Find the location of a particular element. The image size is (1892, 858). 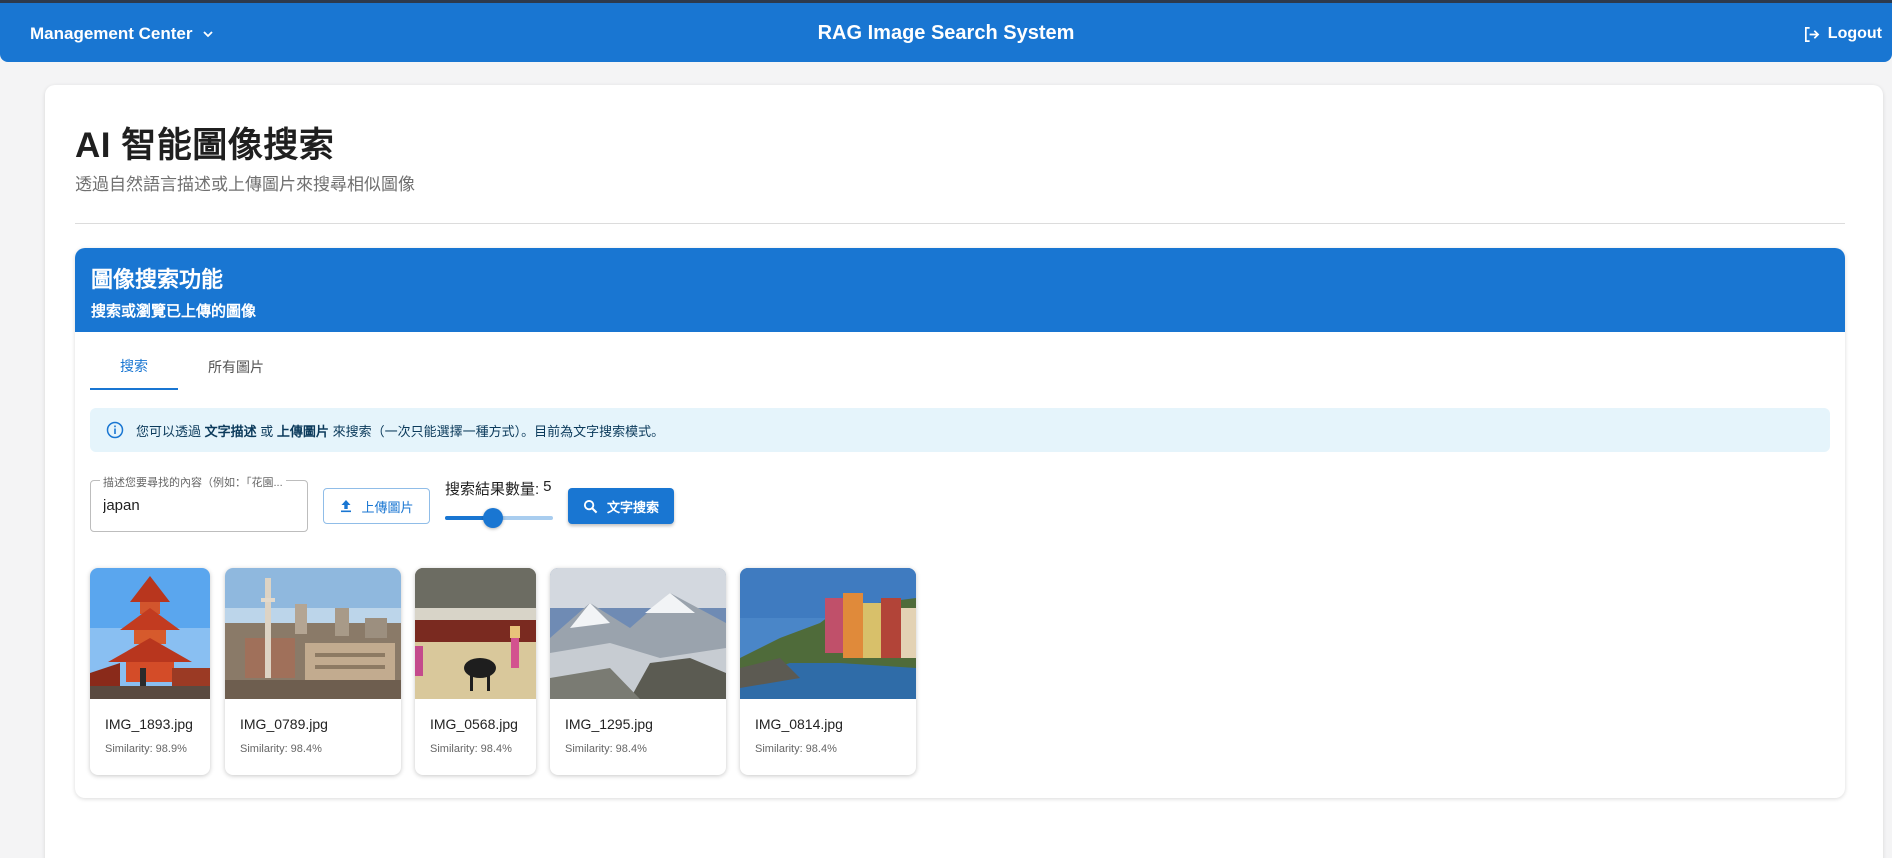

result-filename: IMG_1893.jpg is located at coordinates (149, 724).